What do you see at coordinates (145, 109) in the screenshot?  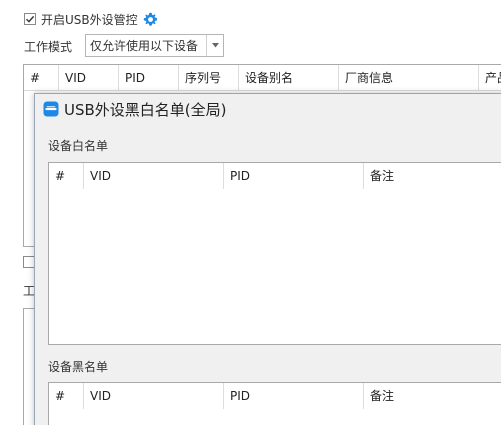 I see `dialog-title: USB外设黑白名单(全局)` at bounding box center [145, 109].